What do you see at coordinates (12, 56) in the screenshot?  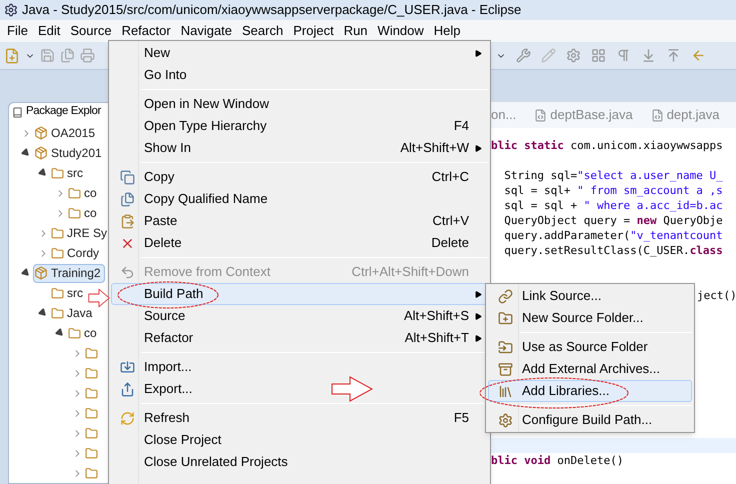 I see `new-file-icon` at bounding box center [12, 56].